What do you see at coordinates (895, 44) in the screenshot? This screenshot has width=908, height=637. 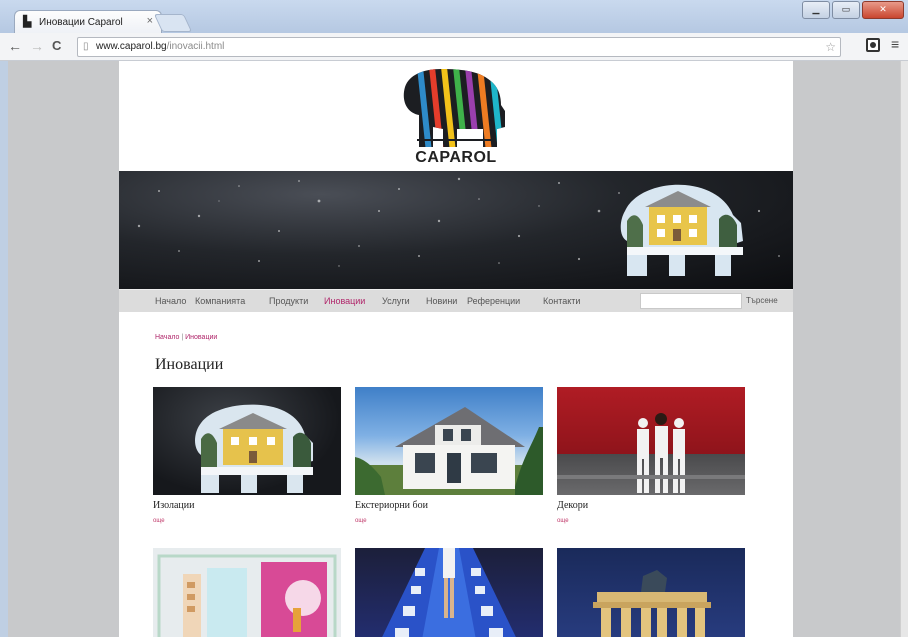 I see `browser-menu-icon: ≡` at bounding box center [895, 44].